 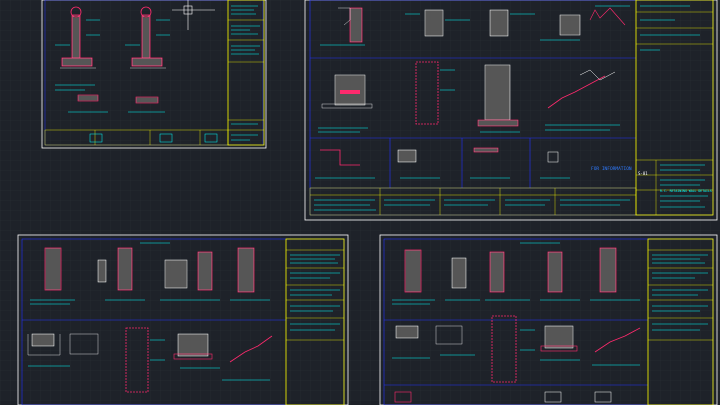 I want to click on drawing-title: R.C. RETAINING WALL DETAILS, so click(x=686, y=191).